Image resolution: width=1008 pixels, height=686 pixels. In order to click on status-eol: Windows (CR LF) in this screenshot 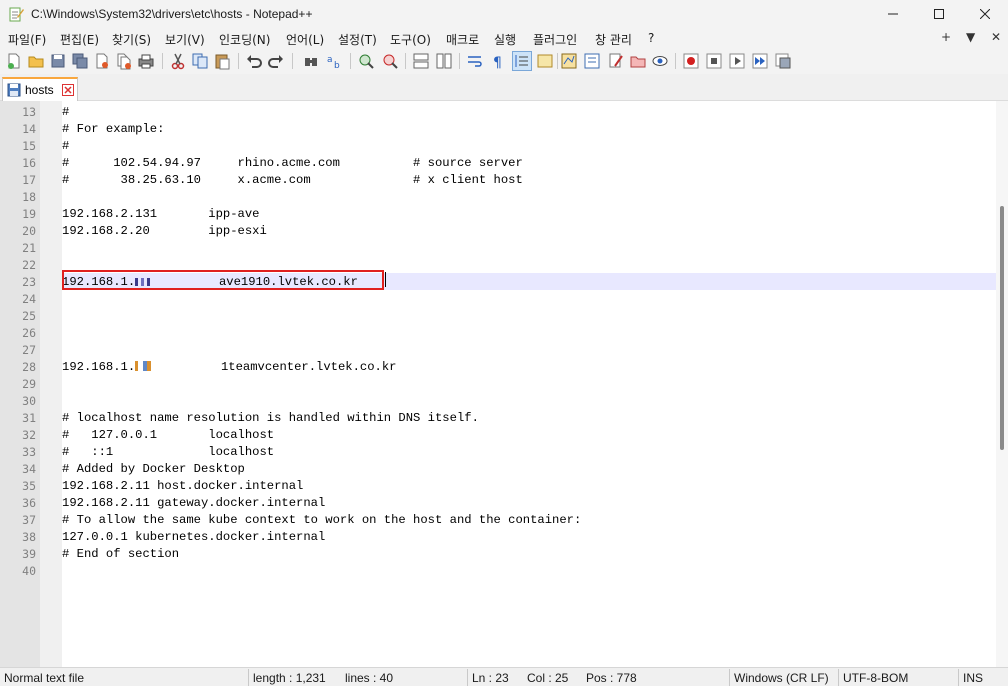, I will do `click(781, 678)`.